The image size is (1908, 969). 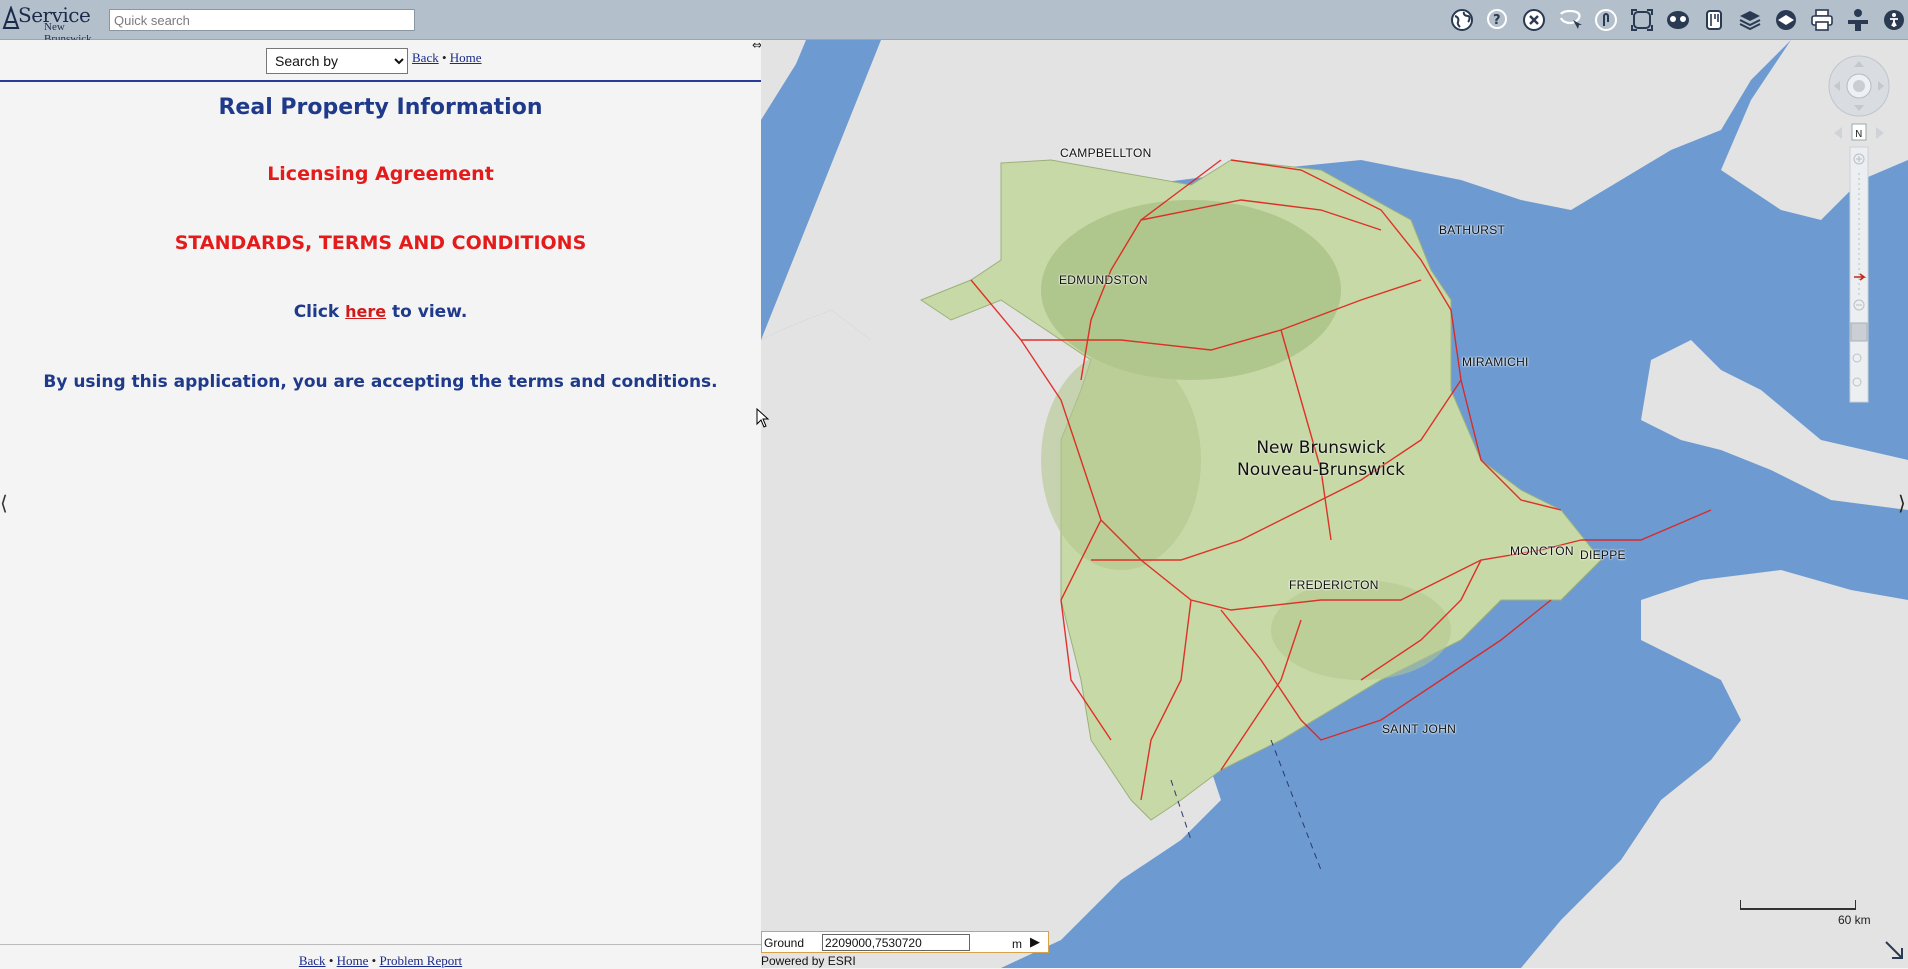 I want to click on footer-back-link: Back, so click(x=312, y=960).